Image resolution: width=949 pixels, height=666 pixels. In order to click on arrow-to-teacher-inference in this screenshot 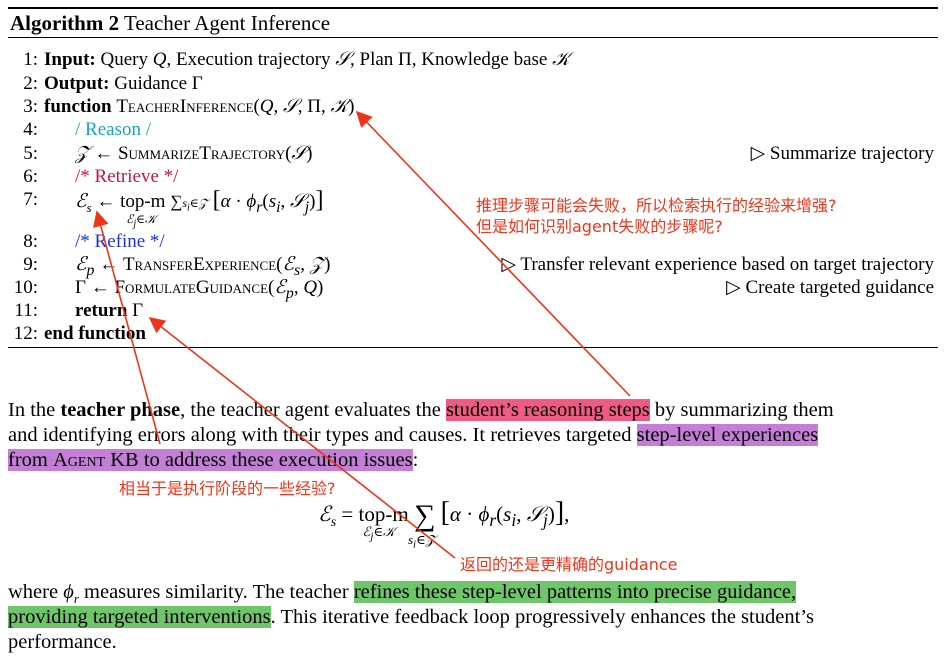, I will do `click(493, 253)`.